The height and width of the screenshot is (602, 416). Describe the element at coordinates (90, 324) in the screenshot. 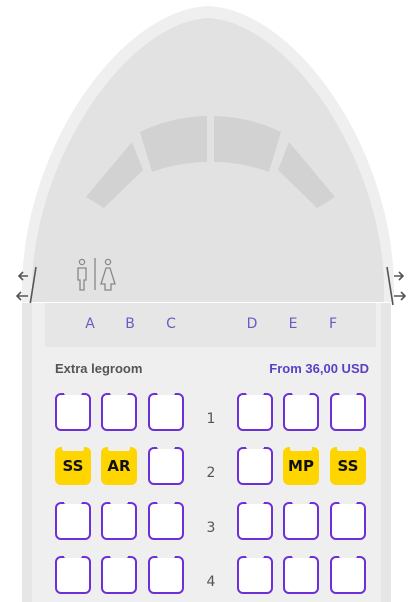

I see `column-letter-a: A` at that location.